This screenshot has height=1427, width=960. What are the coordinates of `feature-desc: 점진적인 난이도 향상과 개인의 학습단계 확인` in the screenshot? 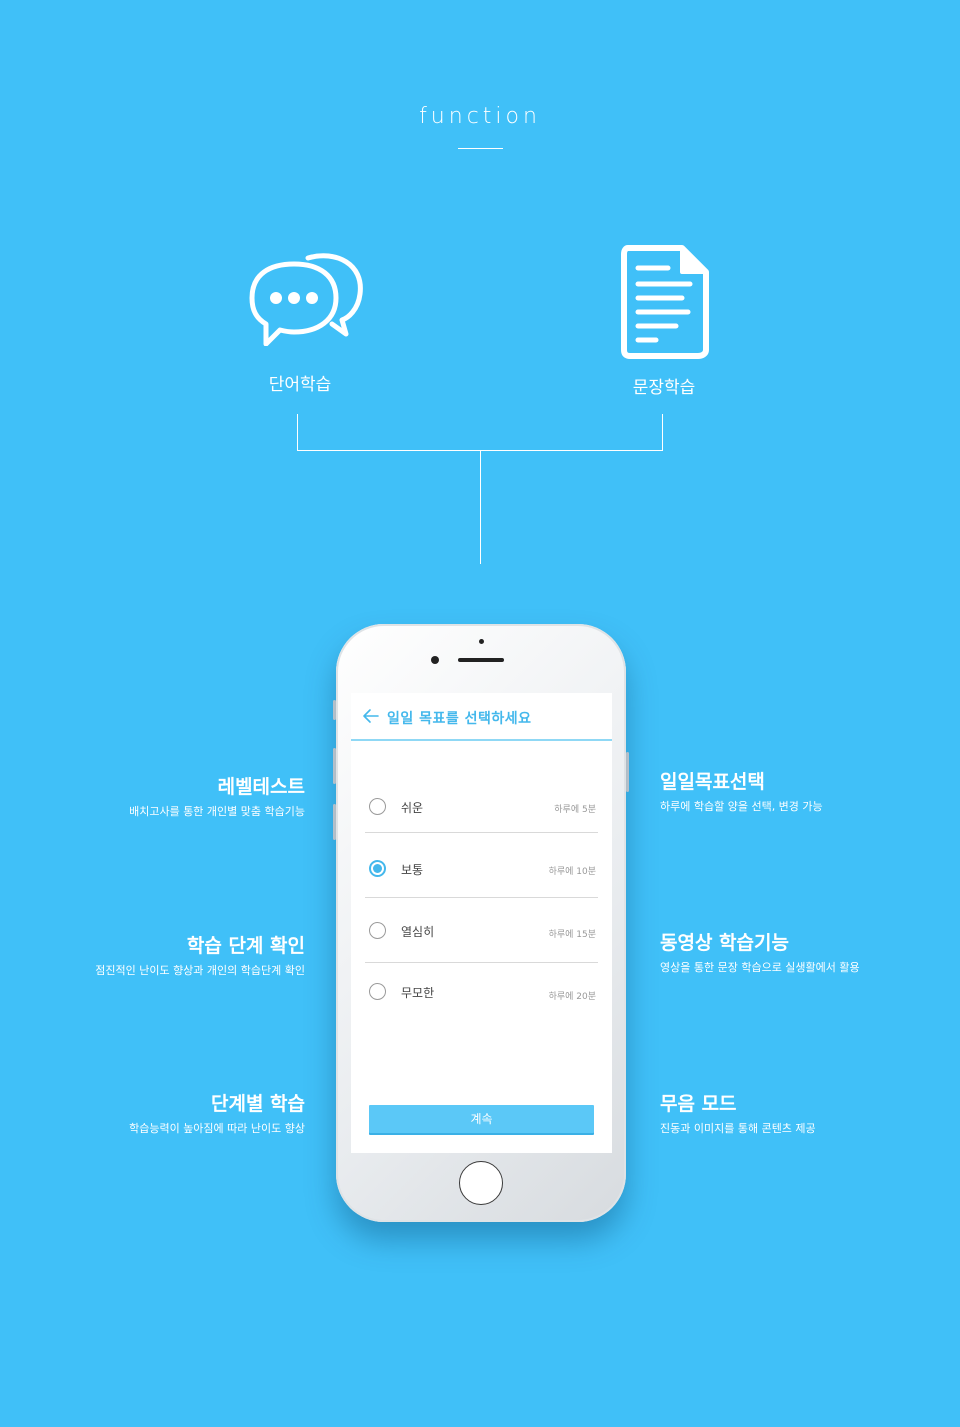 It's located at (200, 970).